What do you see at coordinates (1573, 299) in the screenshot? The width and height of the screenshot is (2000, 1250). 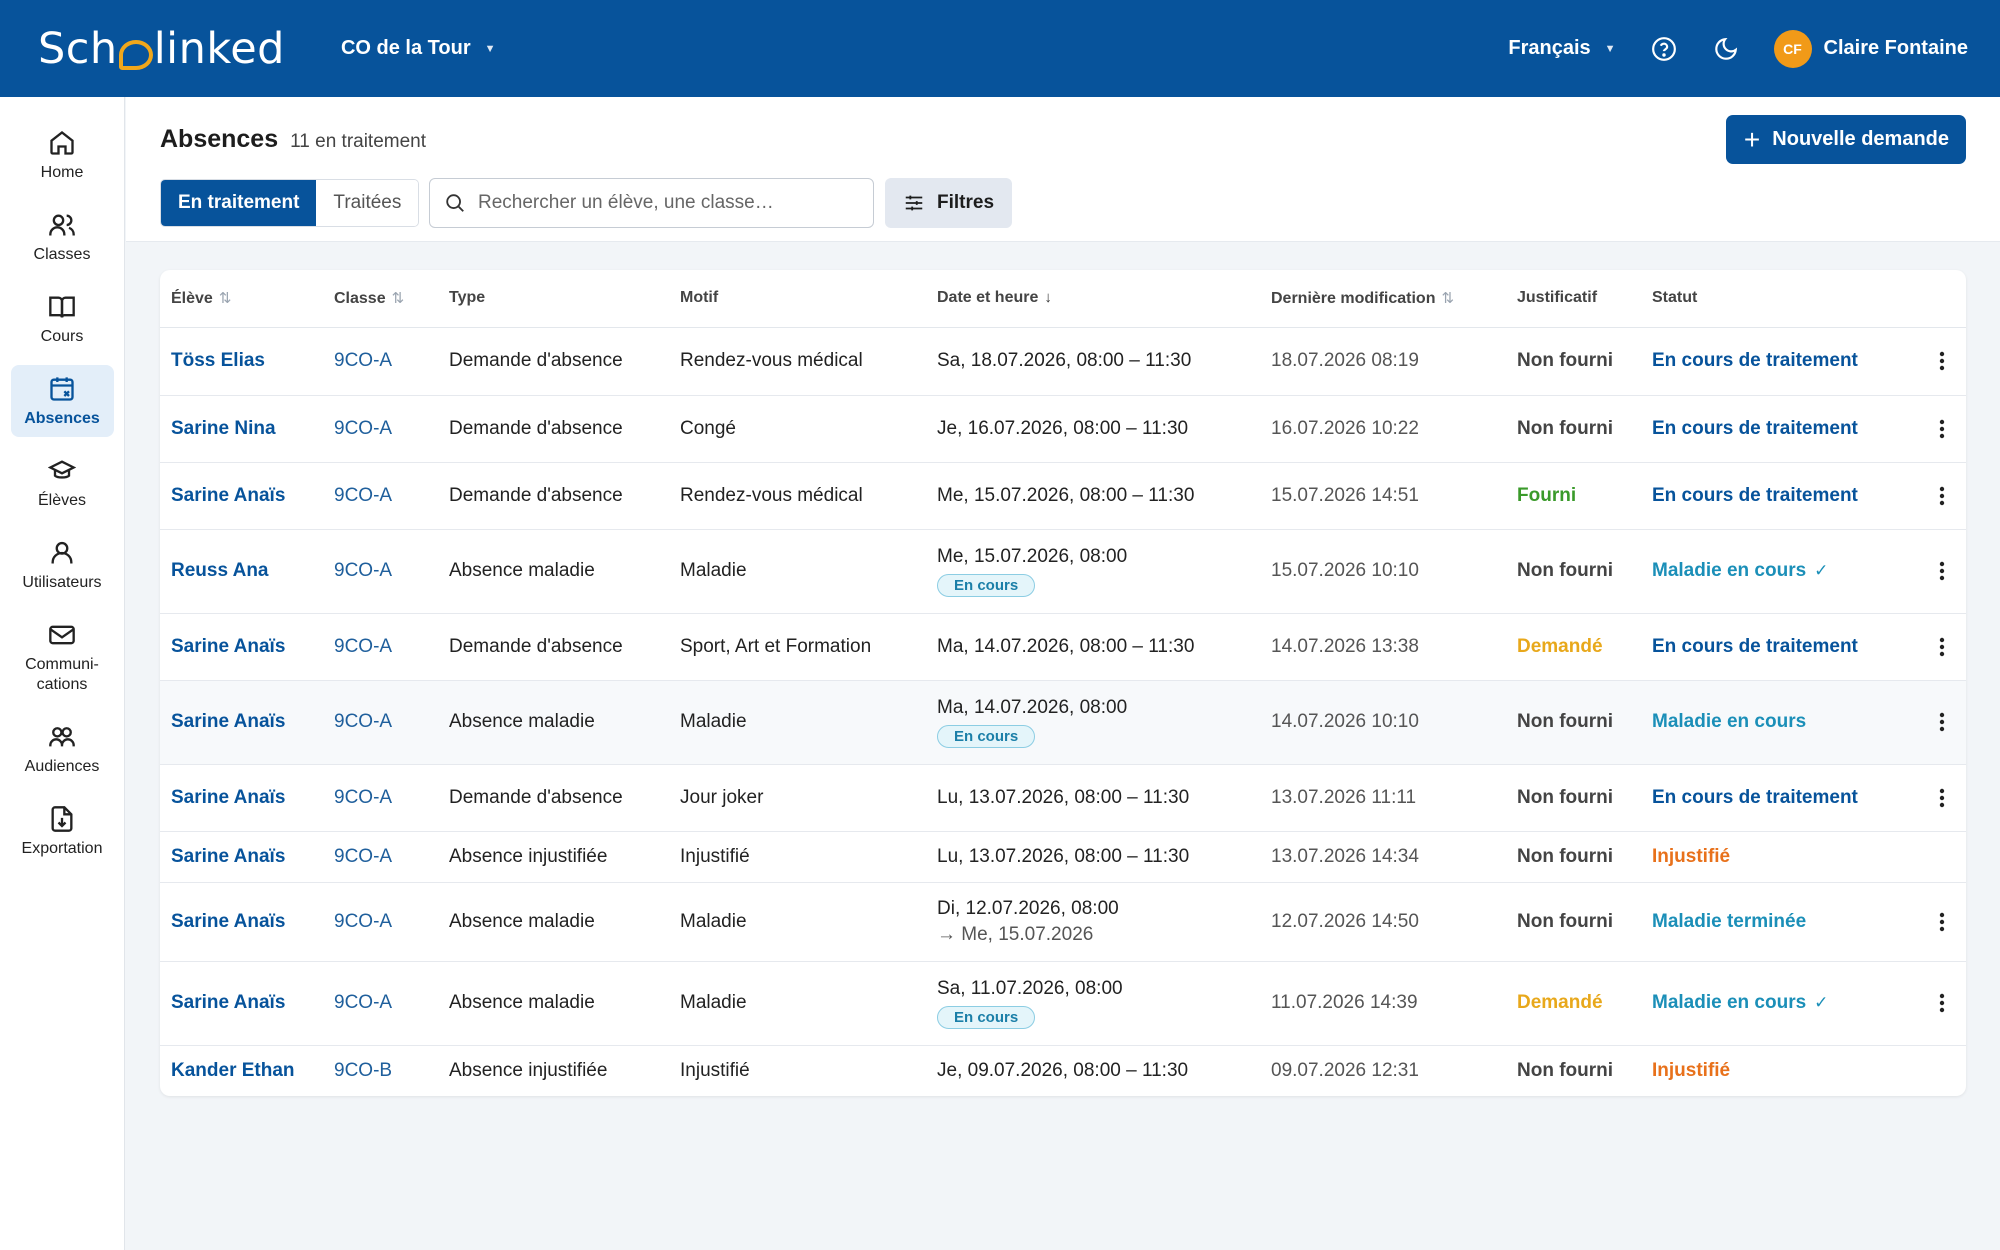 I see `column-header-justificatif: Justificatif` at bounding box center [1573, 299].